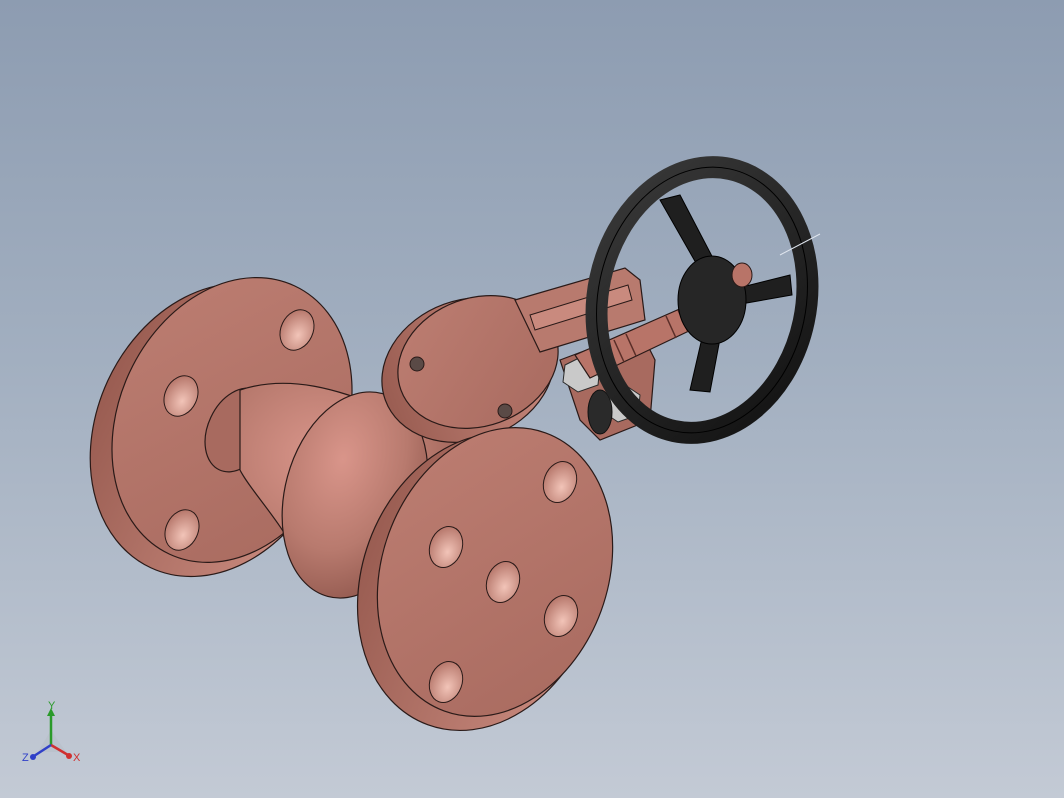  Describe the element at coordinates (53, 735) in the screenshot. I see `orientation-triad: Y X Z` at that location.